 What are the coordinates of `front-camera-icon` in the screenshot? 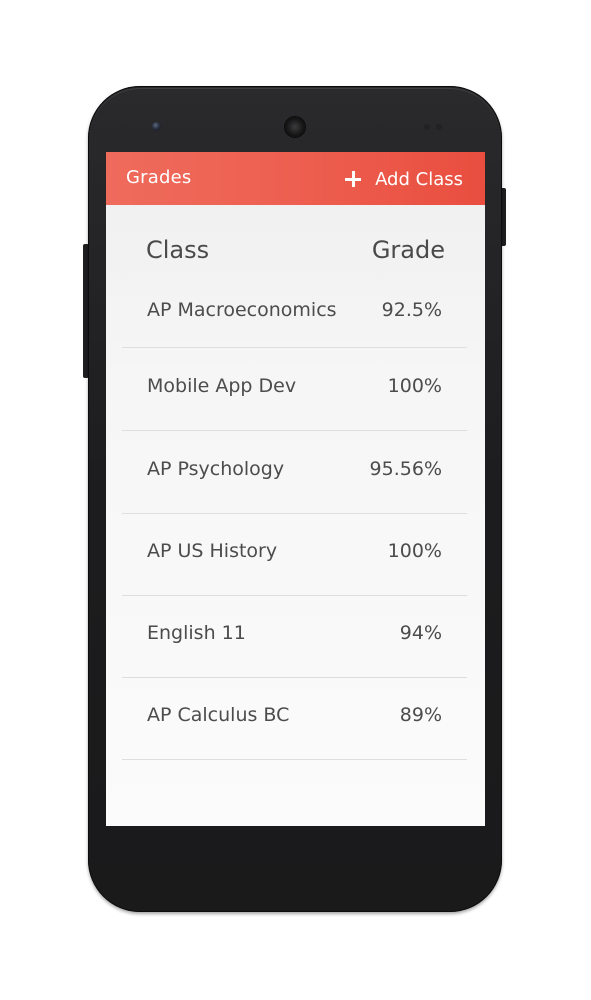 It's located at (156, 126).